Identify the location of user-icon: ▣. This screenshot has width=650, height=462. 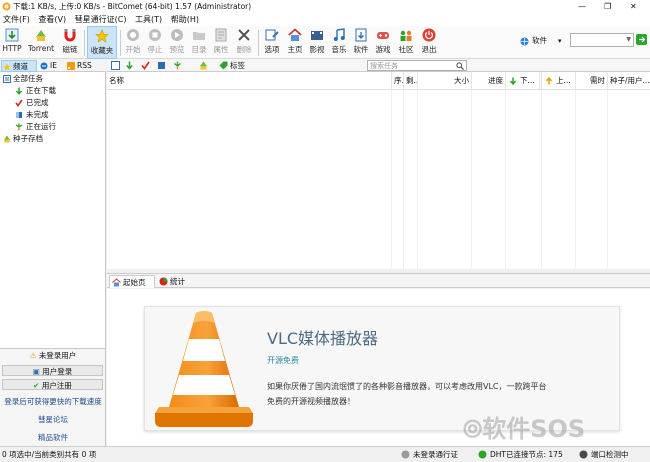
(36, 371).